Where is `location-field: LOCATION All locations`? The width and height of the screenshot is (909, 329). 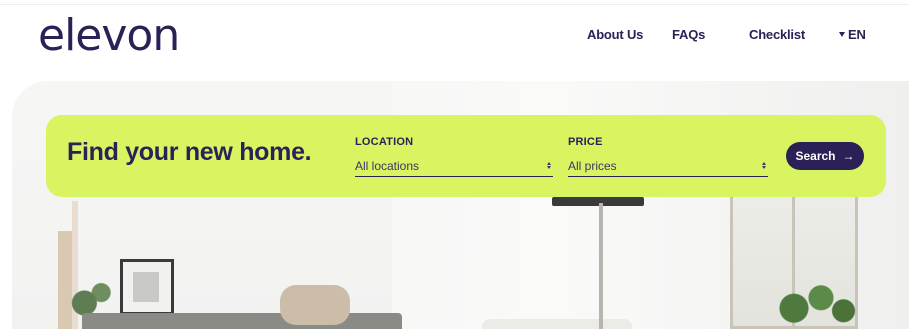
location-field: LOCATION All locations is located at coordinates (455, 156).